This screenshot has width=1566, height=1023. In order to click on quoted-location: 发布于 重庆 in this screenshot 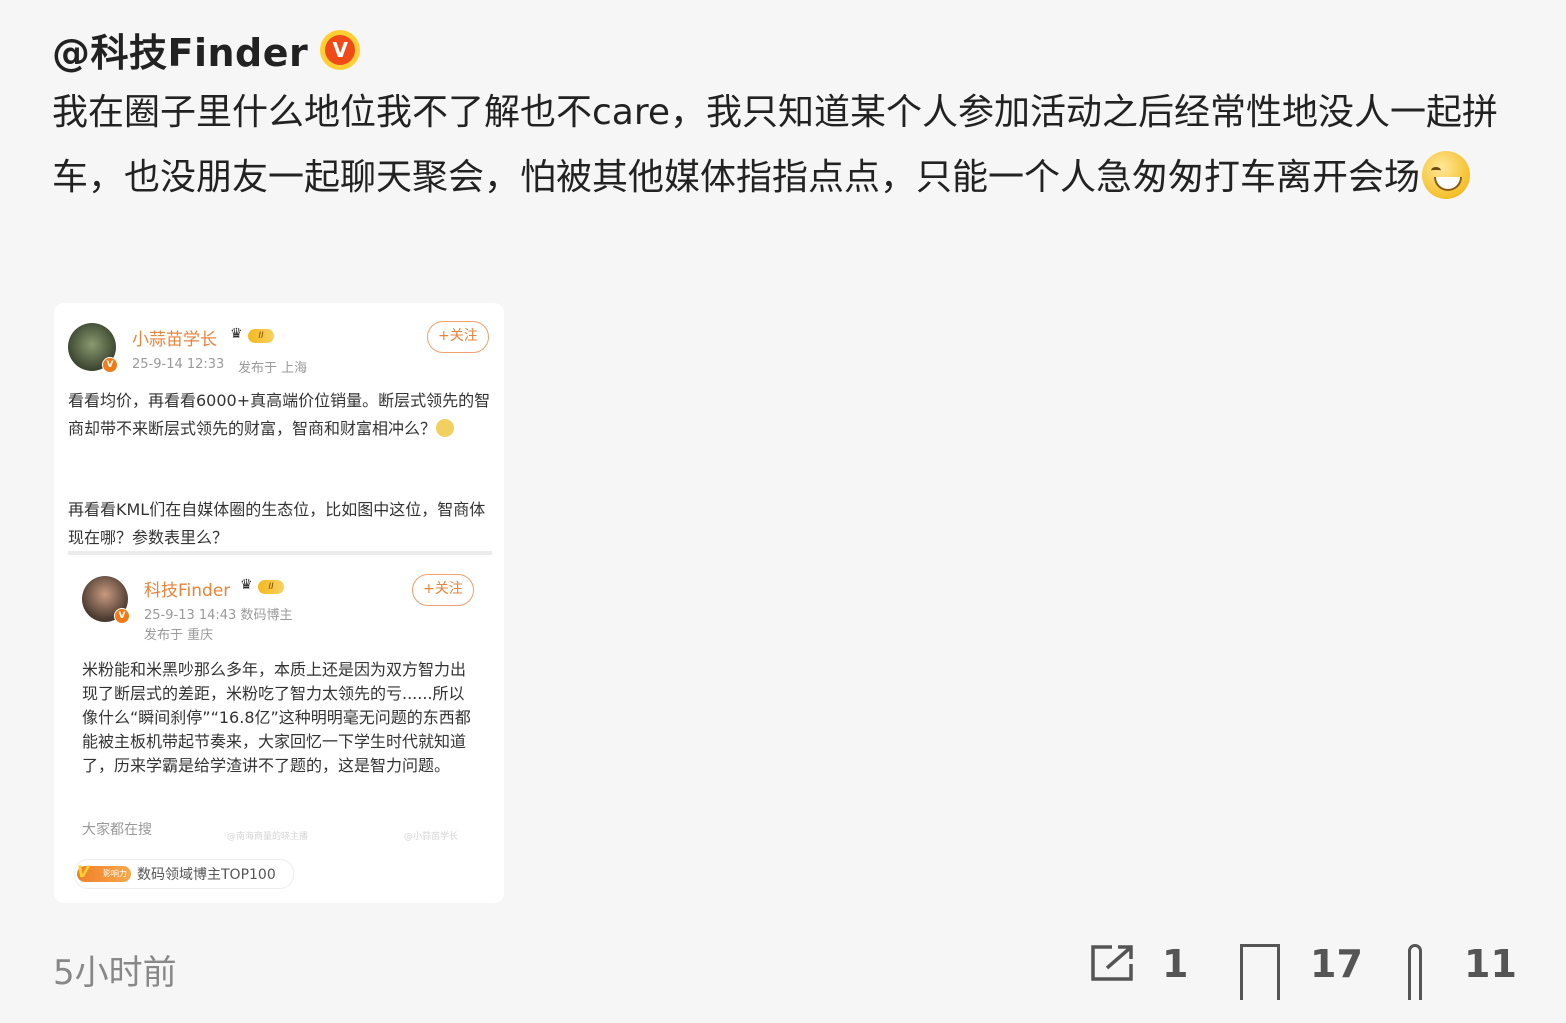, I will do `click(179, 635)`.